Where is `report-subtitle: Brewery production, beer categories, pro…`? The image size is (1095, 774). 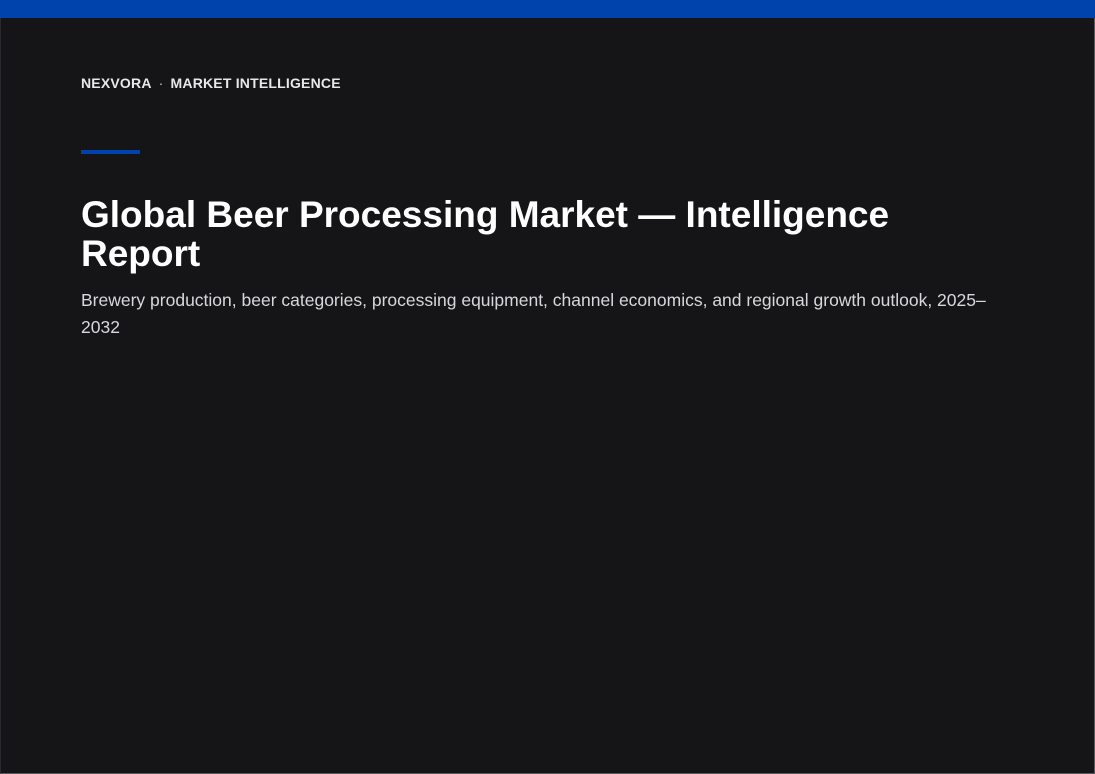
report-subtitle: Brewery production, beer categories, pro… is located at coordinates (533, 313).